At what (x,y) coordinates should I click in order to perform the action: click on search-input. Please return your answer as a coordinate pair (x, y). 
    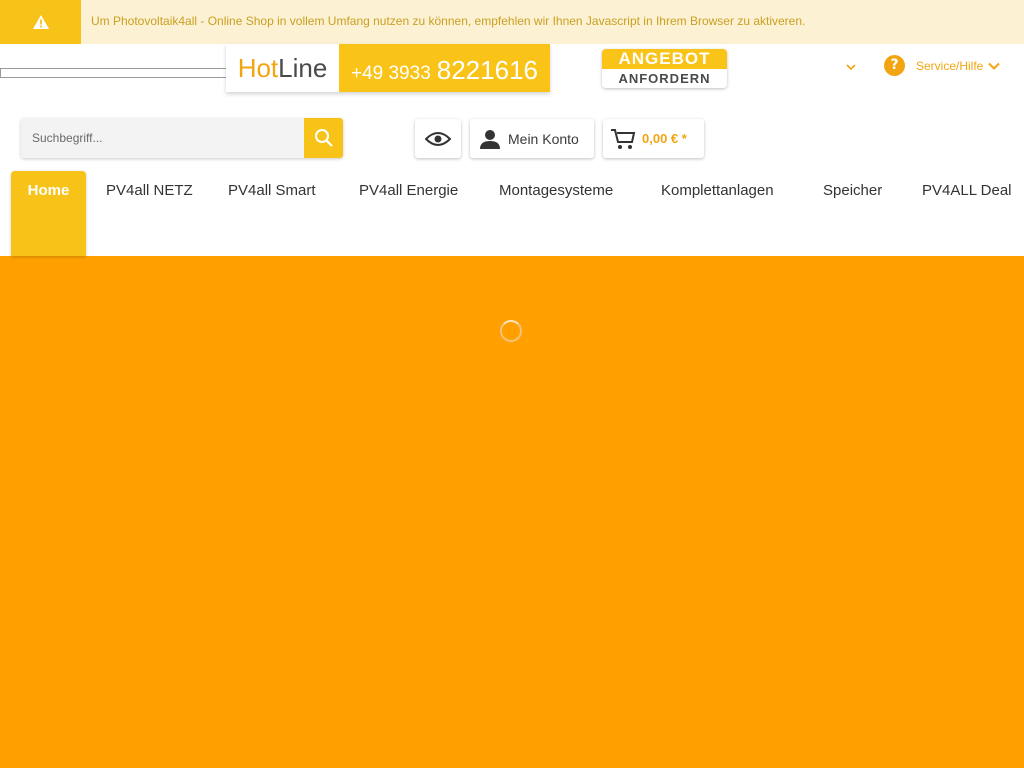
    Looking at the image, I should click on (162, 138).